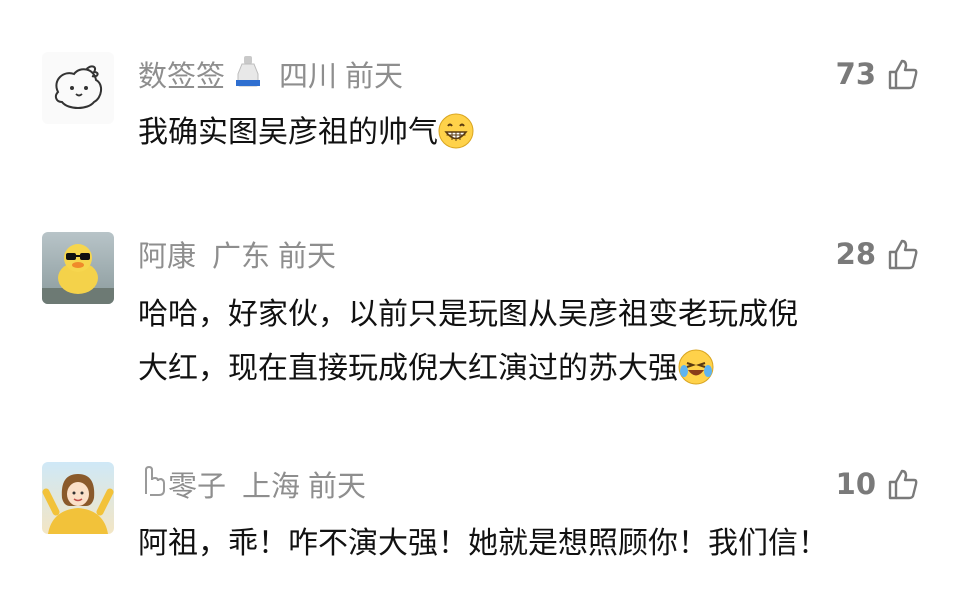 The width and height of the screenshot is (960, 606). What do you see at coordinates (468, 314) in the screenshot?
I see `comment-body-line: 哈哈，好家伙，以前只是玩图从吴彦祖变老玩成倪` at bounding box center [468, 314].